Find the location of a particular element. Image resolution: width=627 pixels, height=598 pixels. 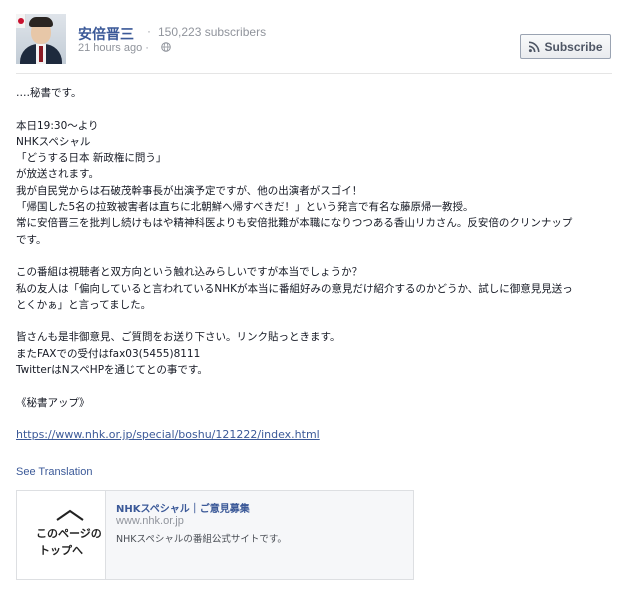

link-description: NHKスペシャルの番組公式サイトです。 is located at coordinates (201, 539).